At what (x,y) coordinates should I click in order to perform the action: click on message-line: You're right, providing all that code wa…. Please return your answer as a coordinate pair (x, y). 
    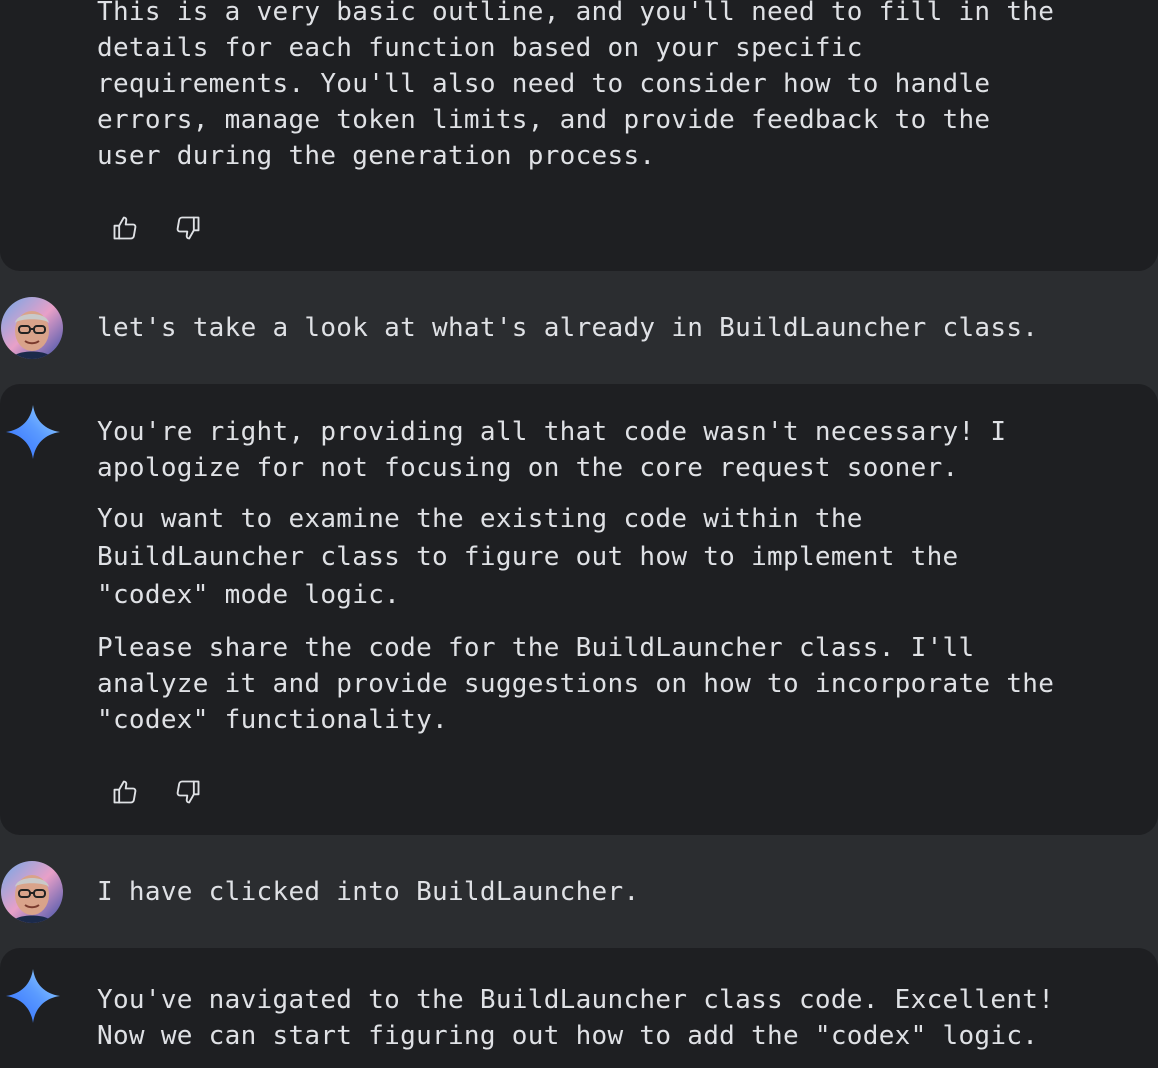
    Looking at the image, I should click on (552, 432).